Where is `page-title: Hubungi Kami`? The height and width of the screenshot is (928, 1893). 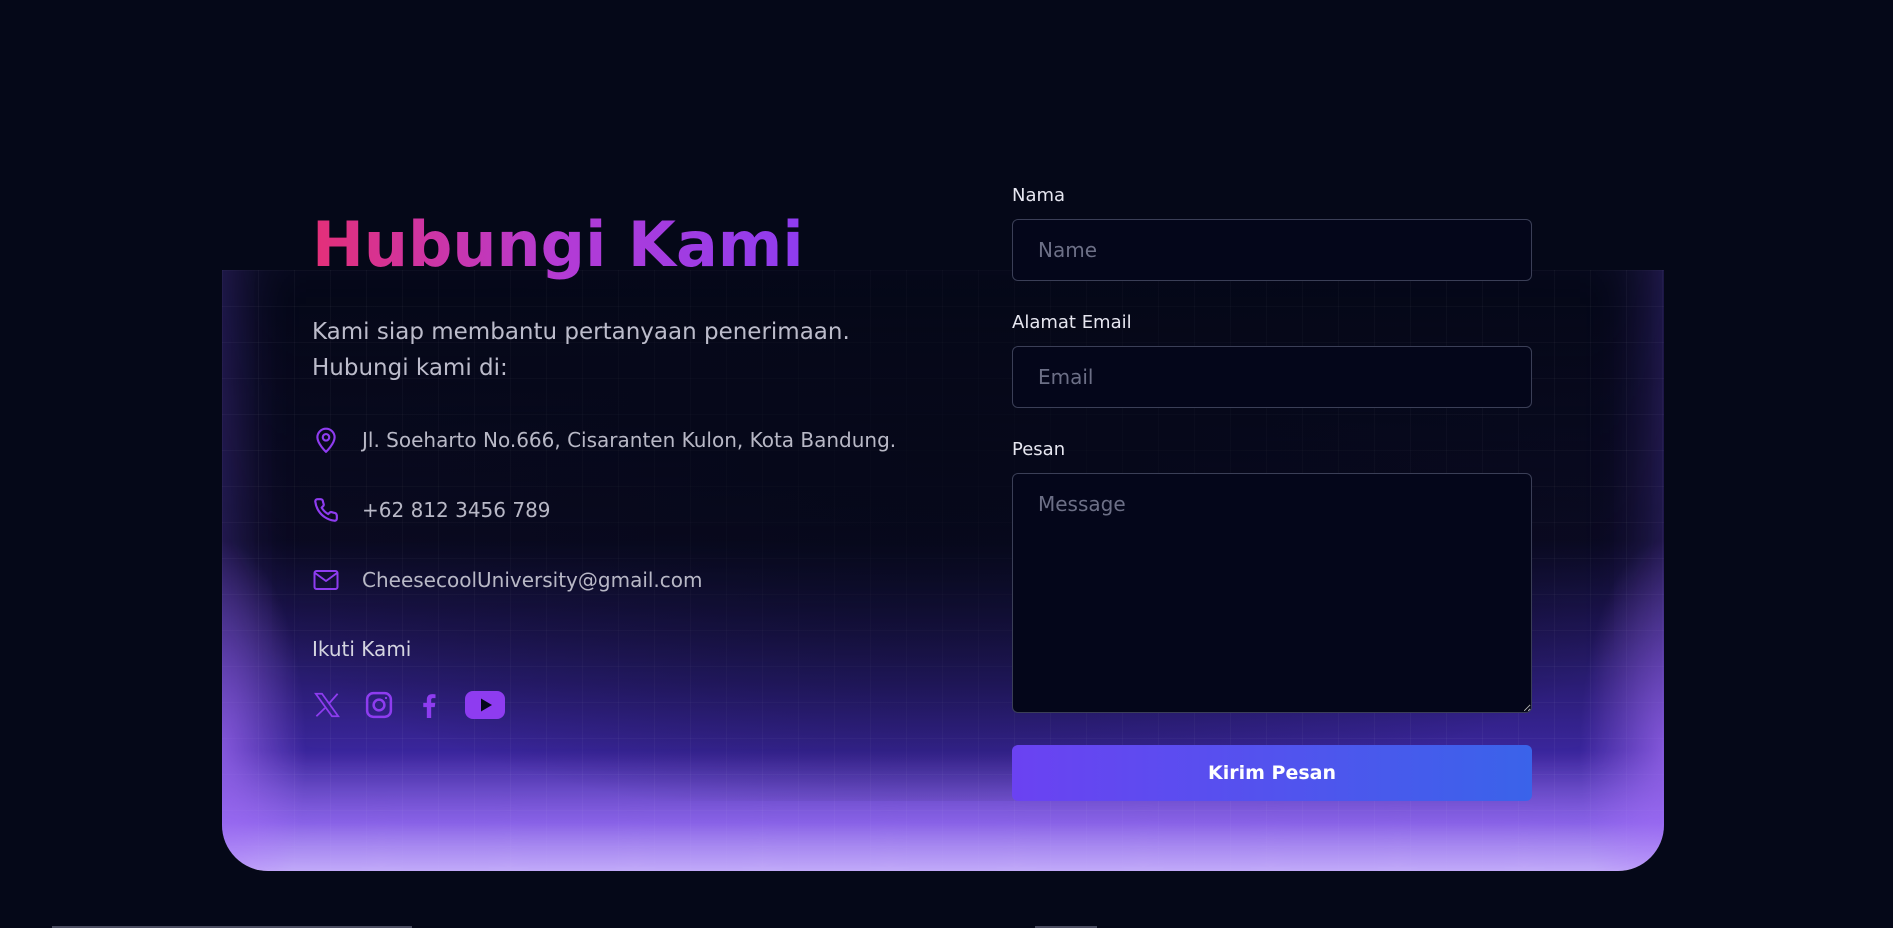 page-title: Hubungi Kami is located at coordinates (558, 245).